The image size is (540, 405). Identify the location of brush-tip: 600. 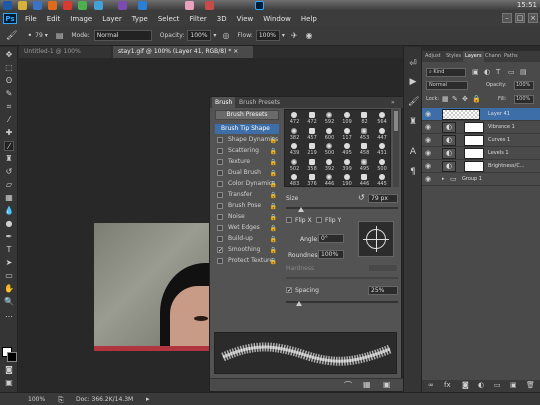
(329, 134).